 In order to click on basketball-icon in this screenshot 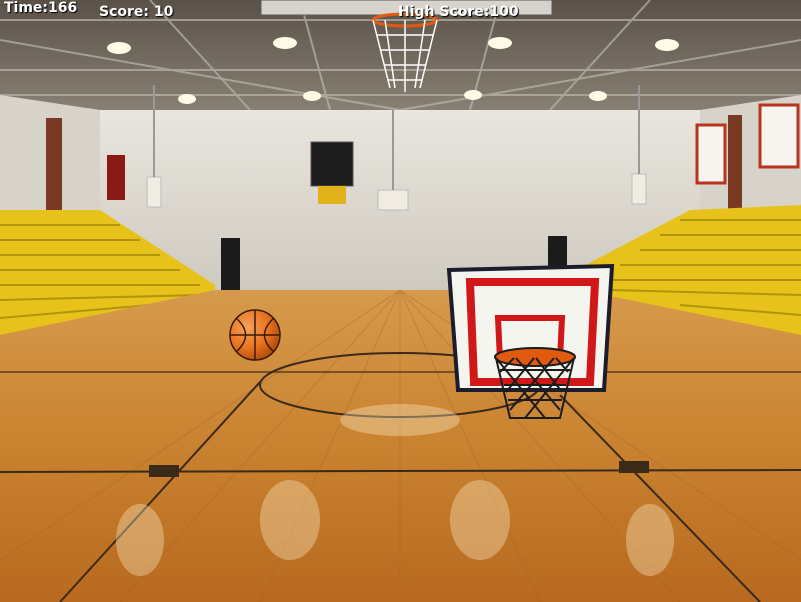, I will do `click(255, 335)`.